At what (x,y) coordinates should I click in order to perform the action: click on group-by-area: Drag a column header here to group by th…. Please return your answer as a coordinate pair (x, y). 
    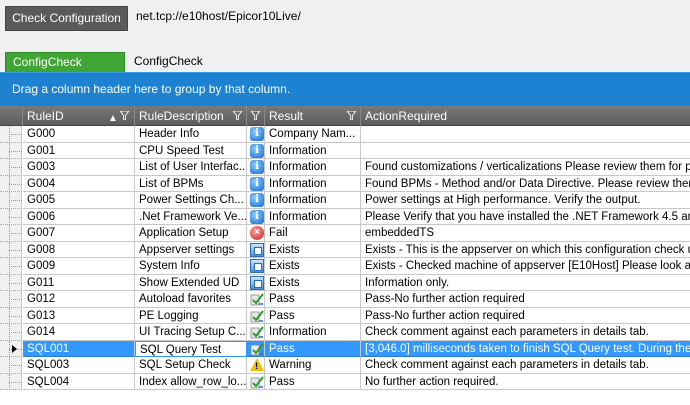
    Looking at the image, I should click on (345, 89).